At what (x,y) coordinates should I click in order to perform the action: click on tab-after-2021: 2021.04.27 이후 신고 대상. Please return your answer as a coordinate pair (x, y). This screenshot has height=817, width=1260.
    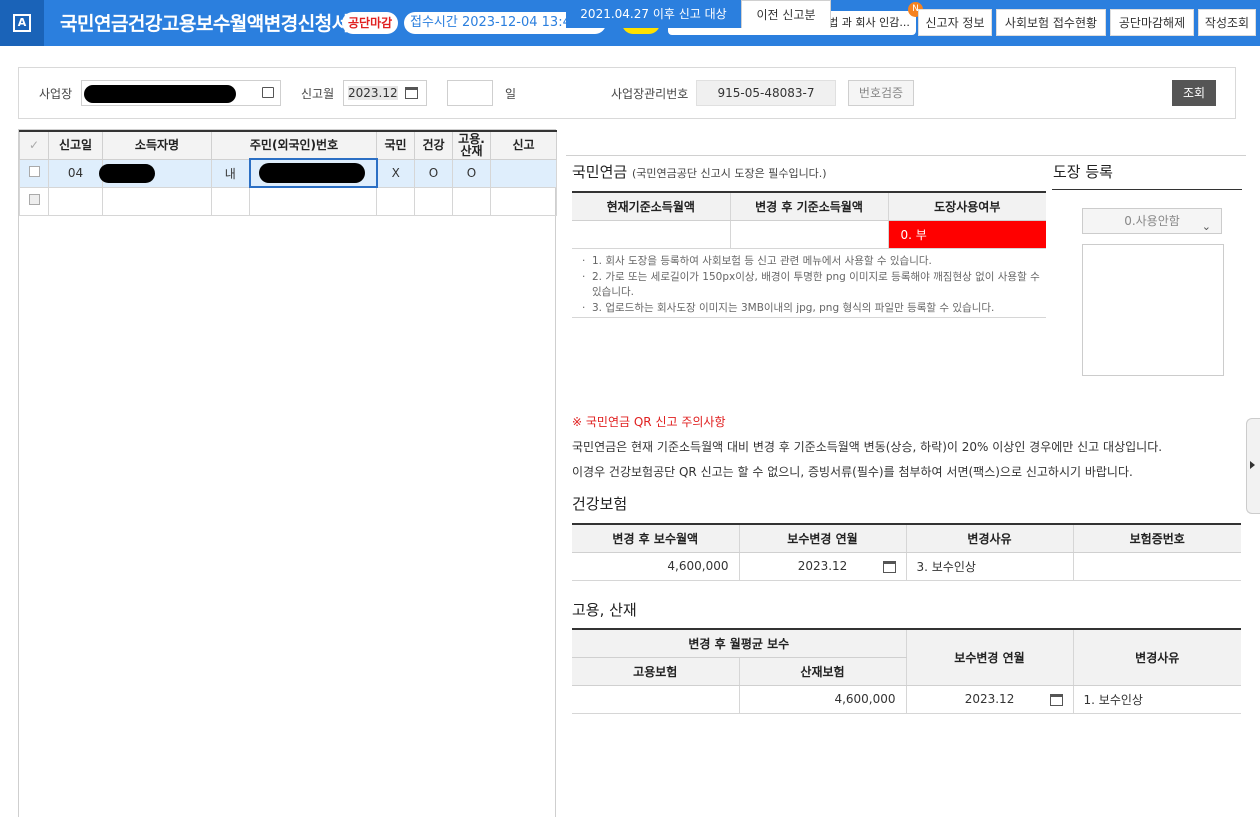
    Looking at the image, I should click on (653, 14).